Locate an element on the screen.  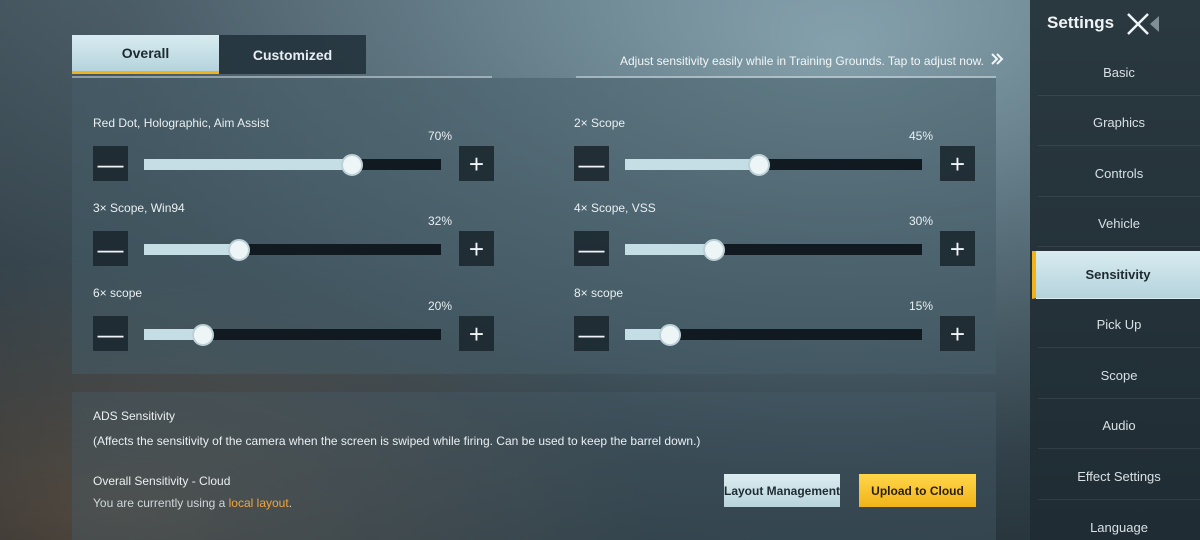
sensitivity-tabs: Overall Customized is located at coordinates (219, 54).